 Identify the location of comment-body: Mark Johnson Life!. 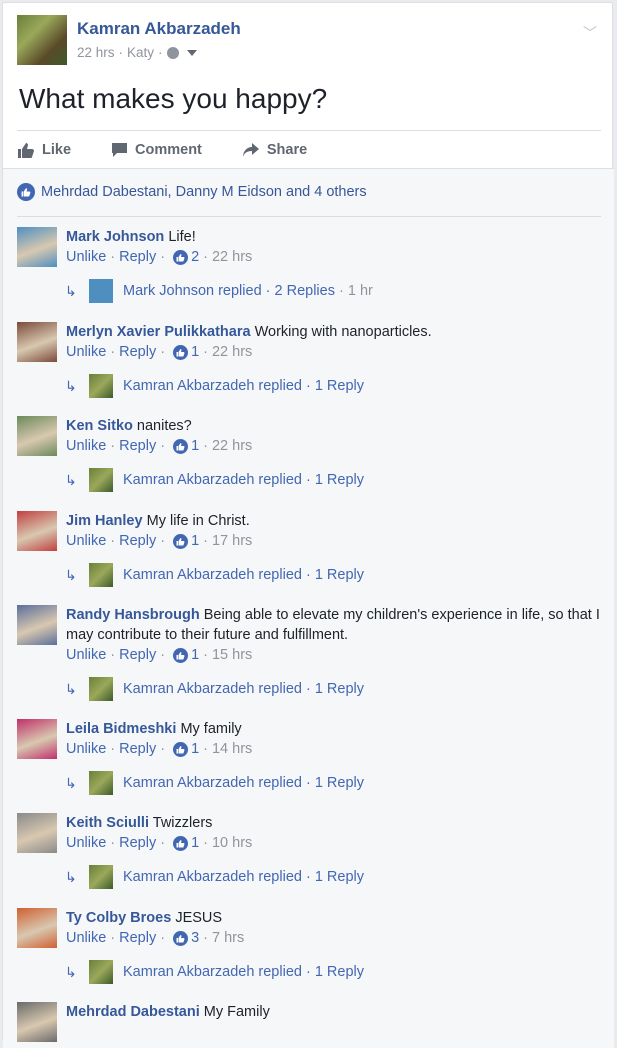
(336, 237).